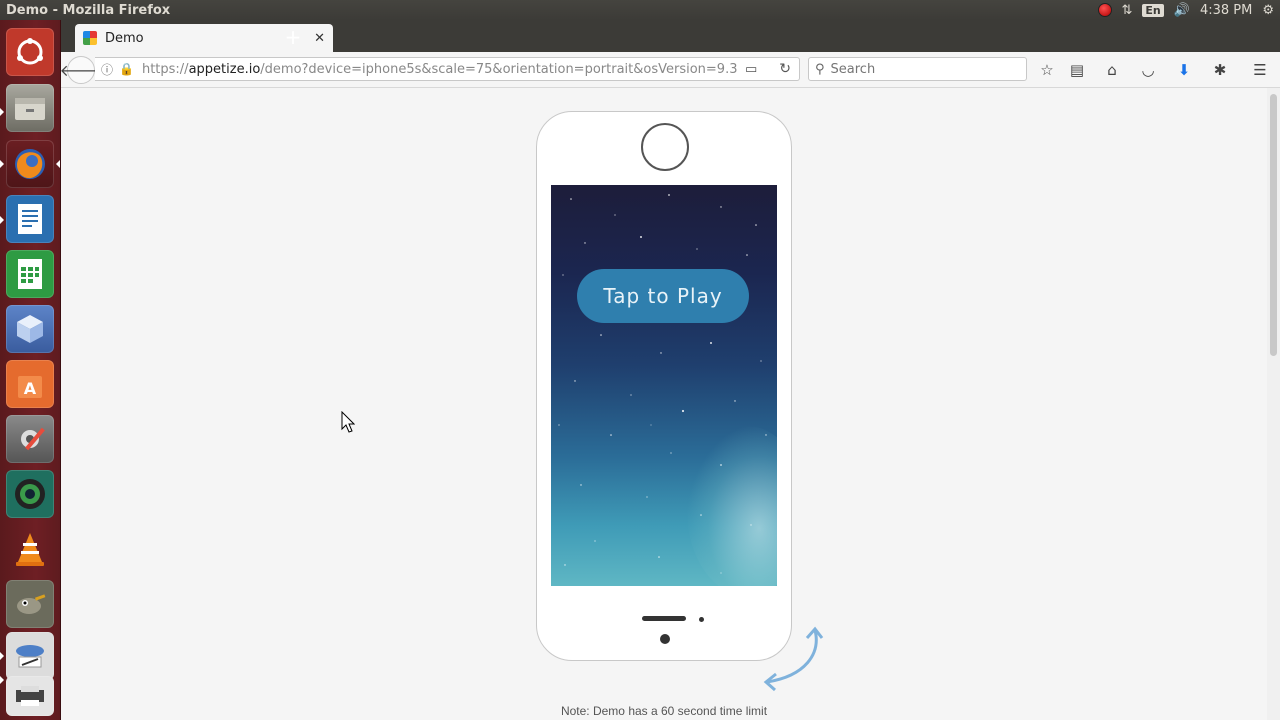 This screenshot has width=1280, height=720. What do you see at coordinates (1104, 10) in the screenshot?
I see `record-indicator-icon` at bounding box center [1104, 10].